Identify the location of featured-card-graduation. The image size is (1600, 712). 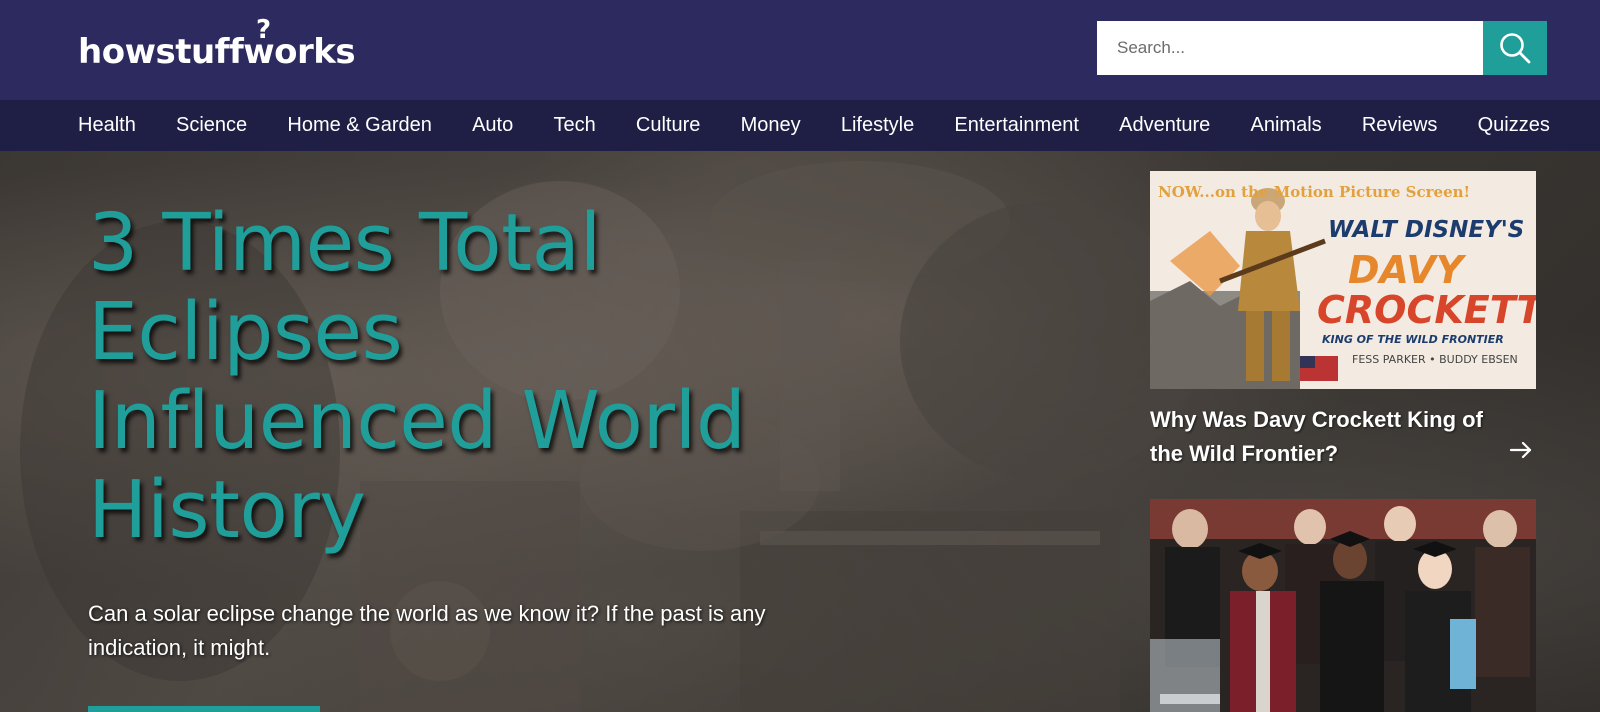
(1343, 605).